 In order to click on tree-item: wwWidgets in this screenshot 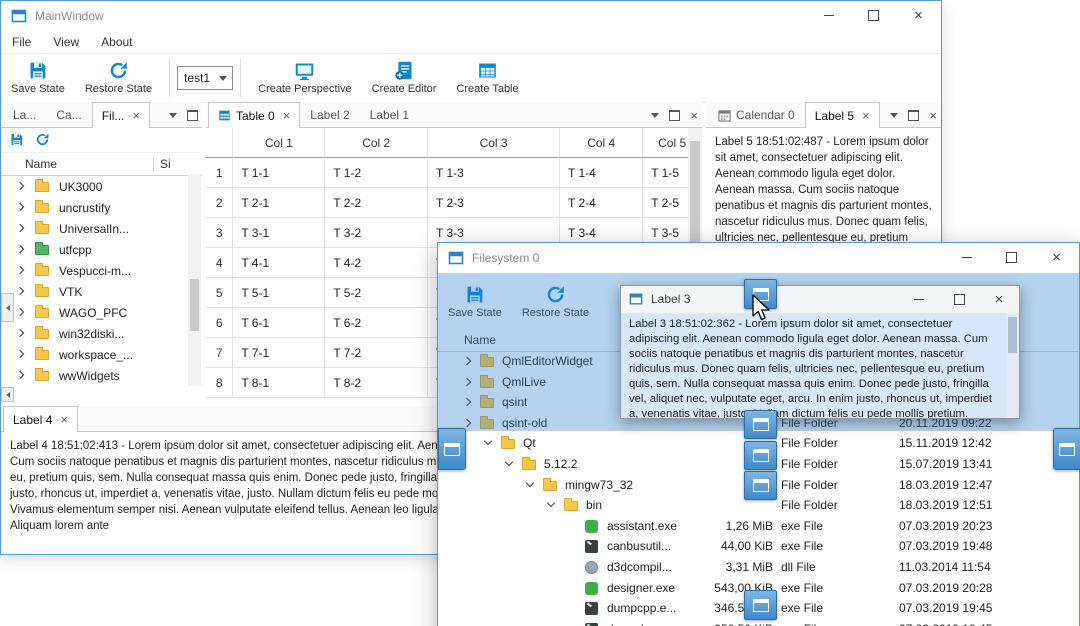, I will do `click(101, 375)`.